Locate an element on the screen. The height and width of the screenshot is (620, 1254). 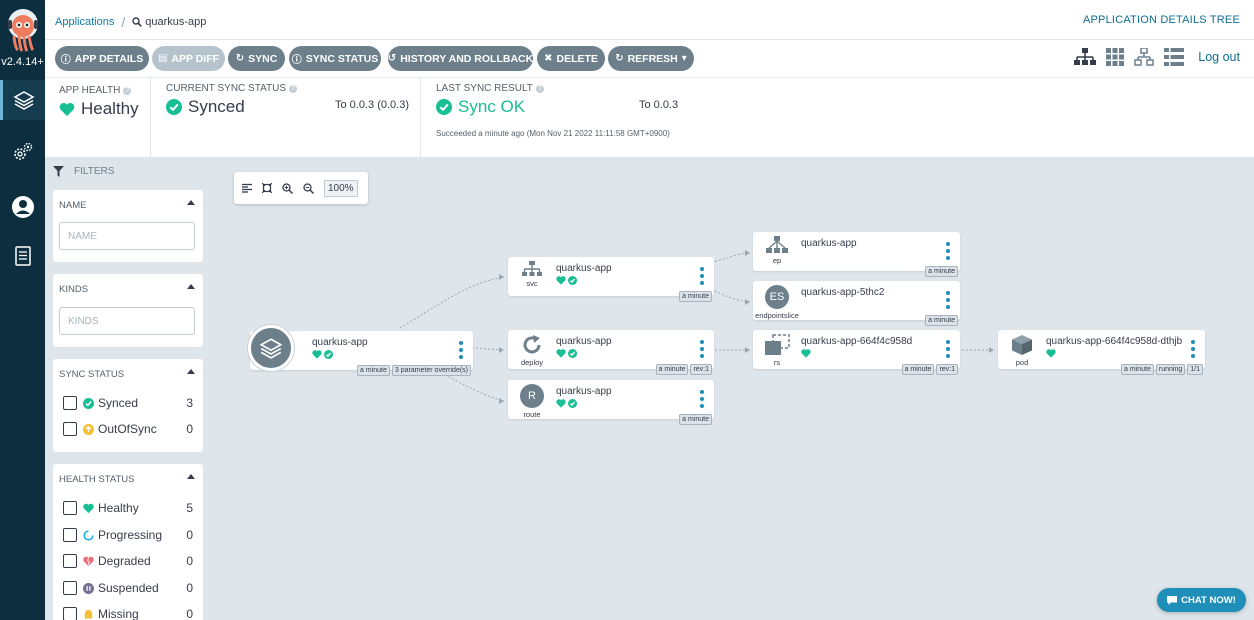
app-details-button: ⓘ APP DETAILS is located at coordinates (102, 58).